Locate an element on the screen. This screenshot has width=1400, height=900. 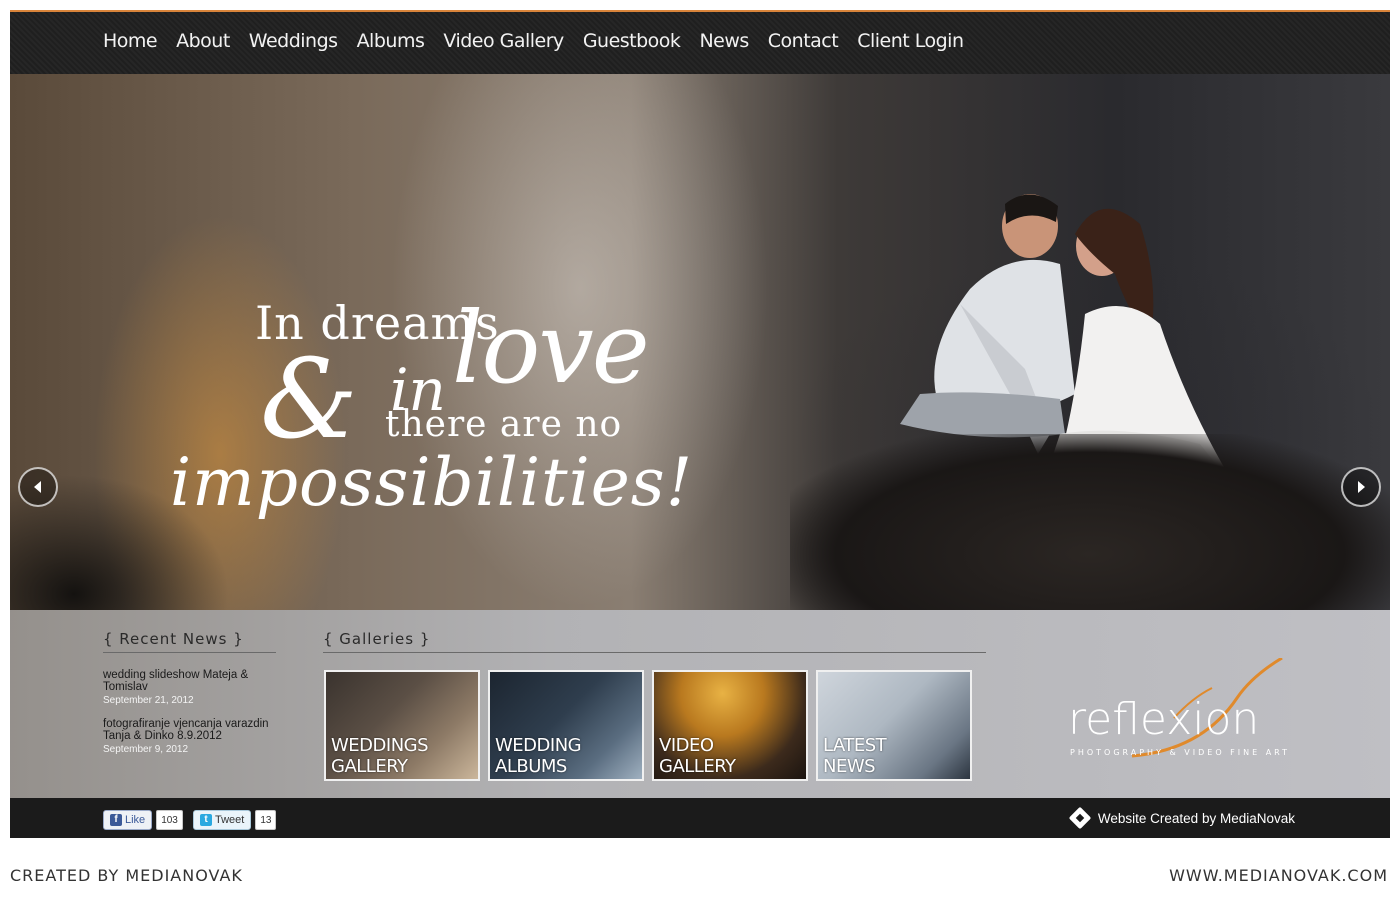
slider-next-button is located at coordinates (1361, 487).